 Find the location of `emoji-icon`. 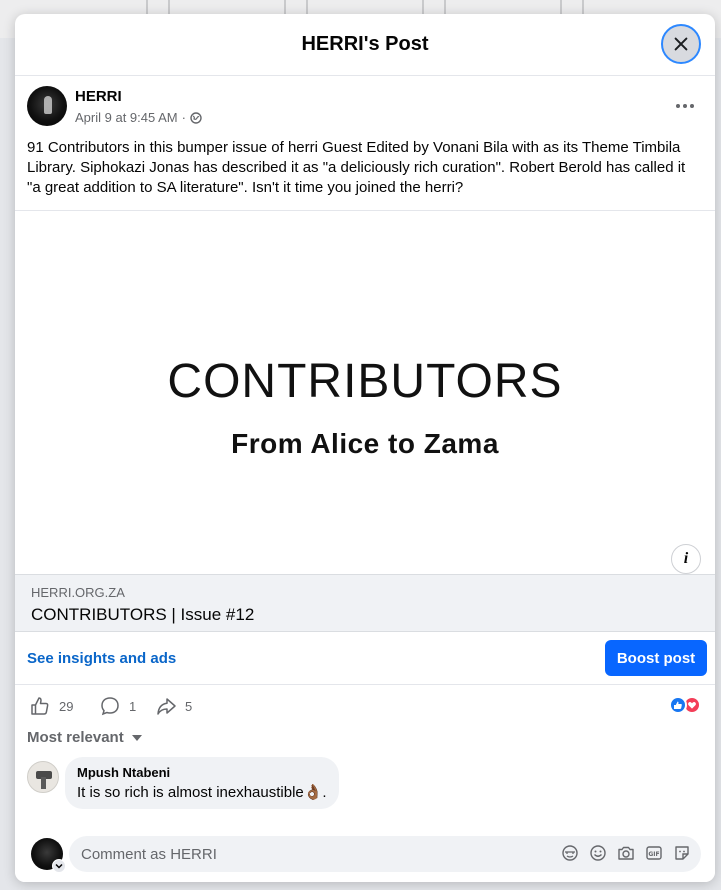

emoji-icon is located at coordinates (598, 853).